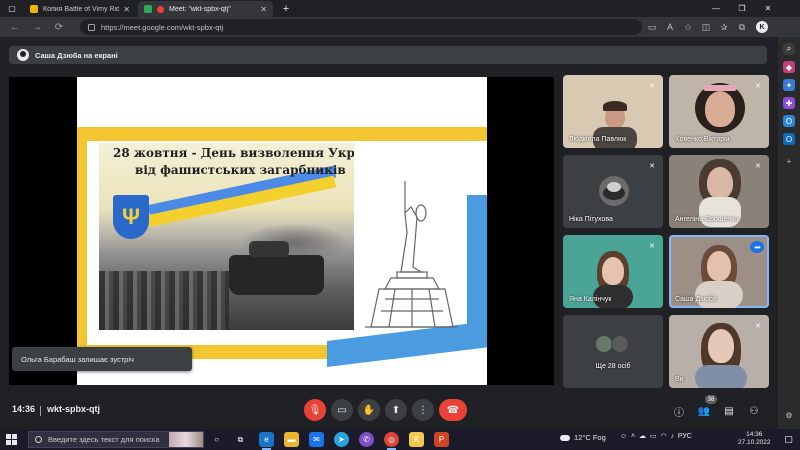 The width and height of the screenshot is (800, 450). Describe the element at coordinates (316, 439) in the screenshot. I see `mail-taskbar-icon: ✉` at that location.